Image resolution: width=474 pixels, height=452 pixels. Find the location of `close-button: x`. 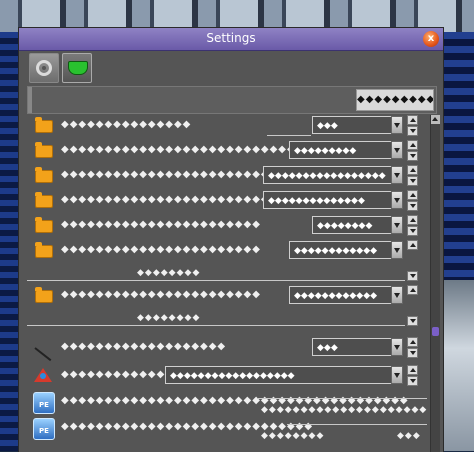

close-button: x is located at coordinates (431, 39).